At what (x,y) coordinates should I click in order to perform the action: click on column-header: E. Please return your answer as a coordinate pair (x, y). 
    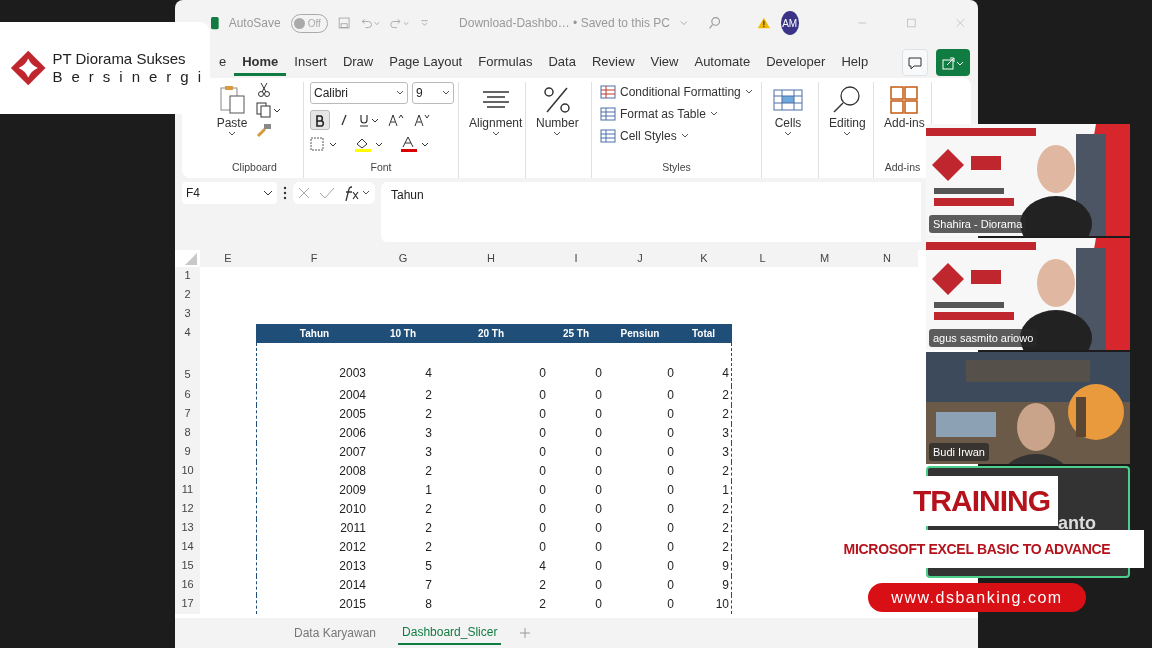
    Looking at the image, I should click on (228, 258).